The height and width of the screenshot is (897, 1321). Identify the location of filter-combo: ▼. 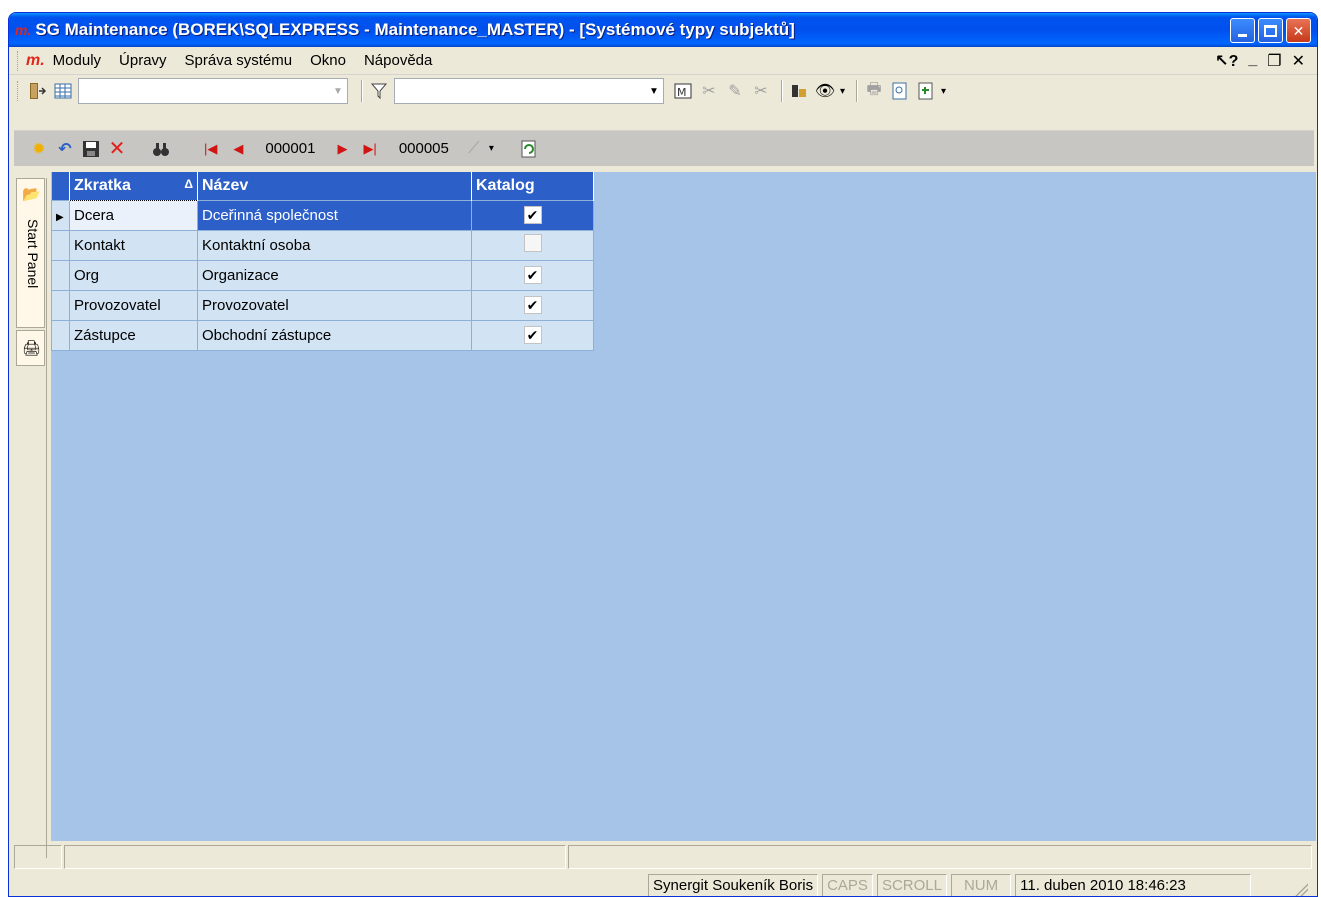
(529, 91).